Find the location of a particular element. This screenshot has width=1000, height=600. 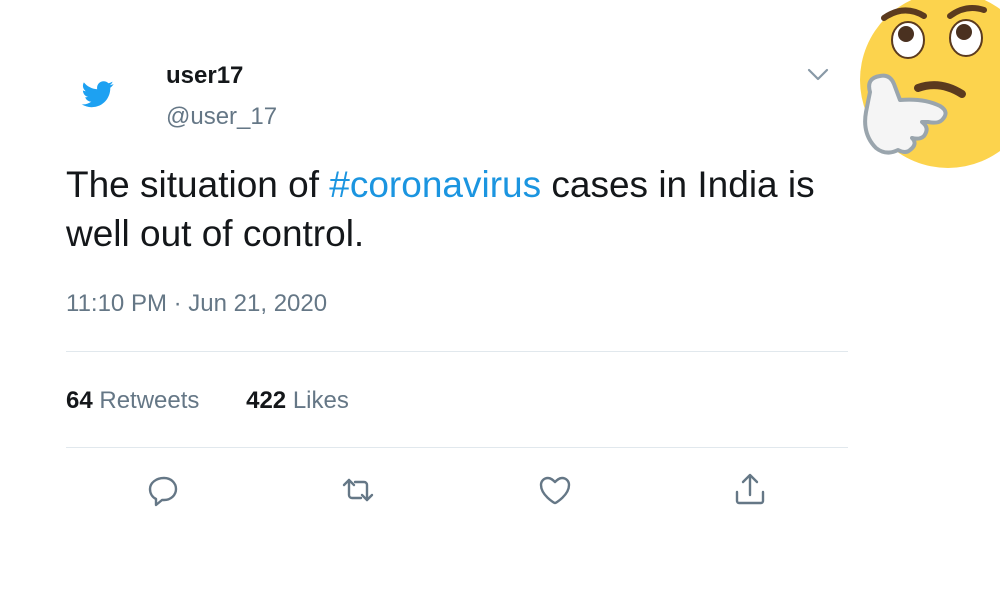

user-display-name: user17 is located at coordinates (204, 76).